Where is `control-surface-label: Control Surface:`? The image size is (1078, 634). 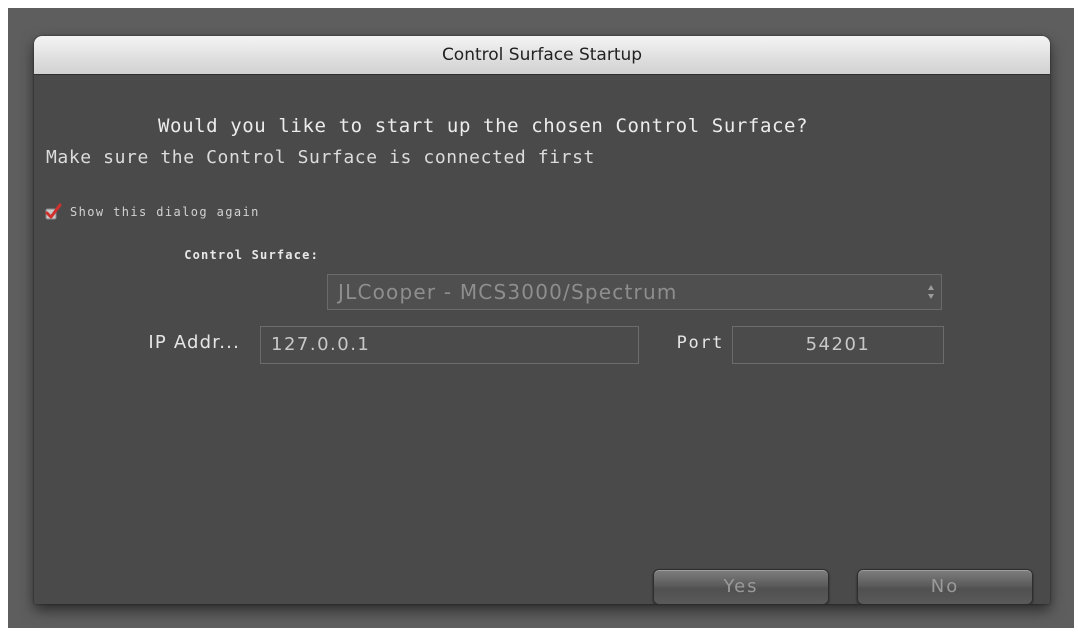
control-surface-label: Control Surface: is located at coordinates (251, 255).